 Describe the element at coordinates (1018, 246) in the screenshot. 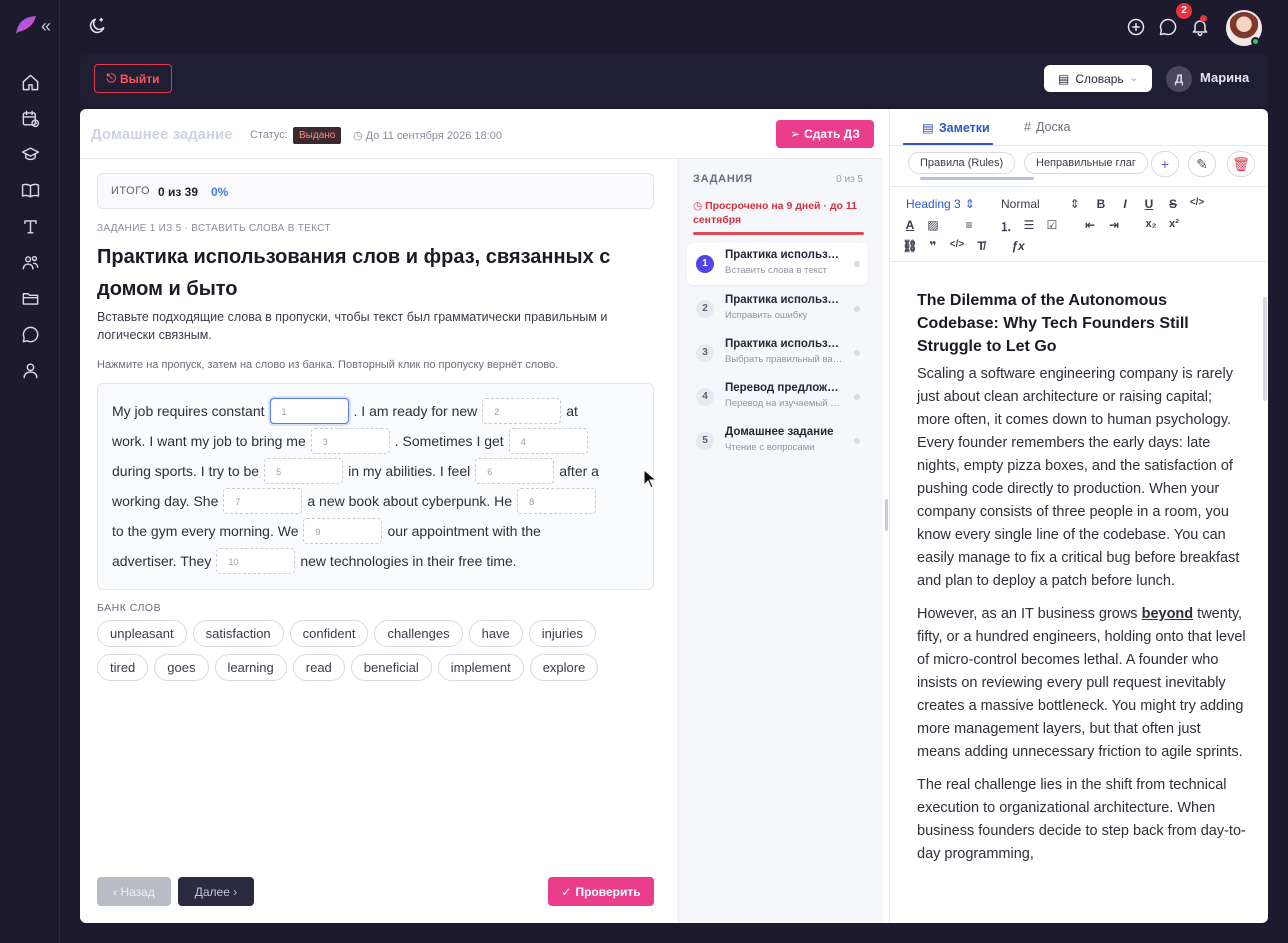

I see `formula-icon: ƒx` at that location.